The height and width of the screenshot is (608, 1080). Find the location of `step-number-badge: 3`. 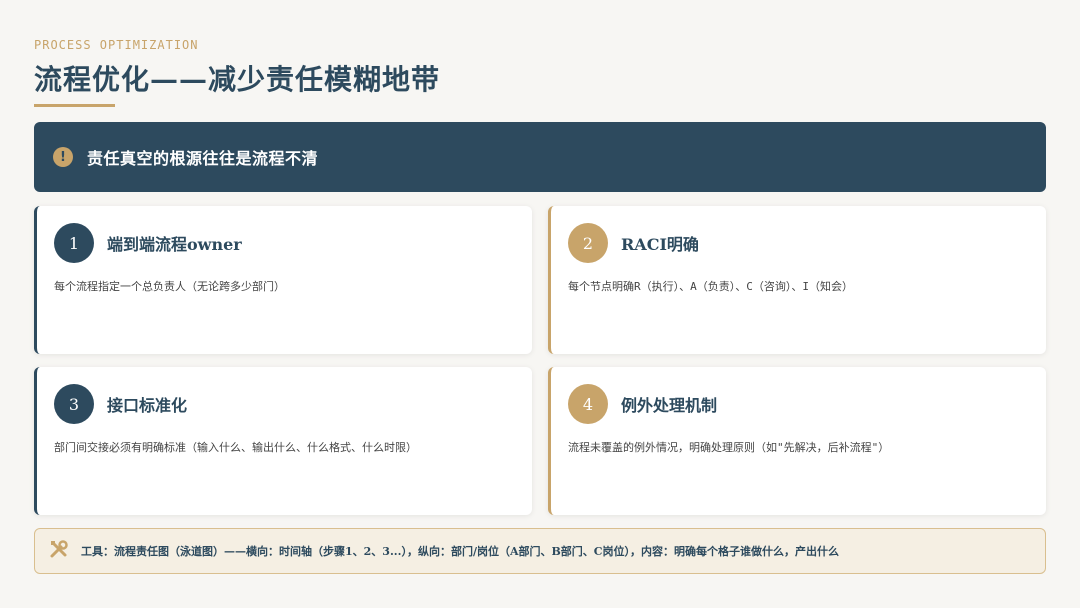

step-number-badge: 3 is located at coordinates (74, 404).